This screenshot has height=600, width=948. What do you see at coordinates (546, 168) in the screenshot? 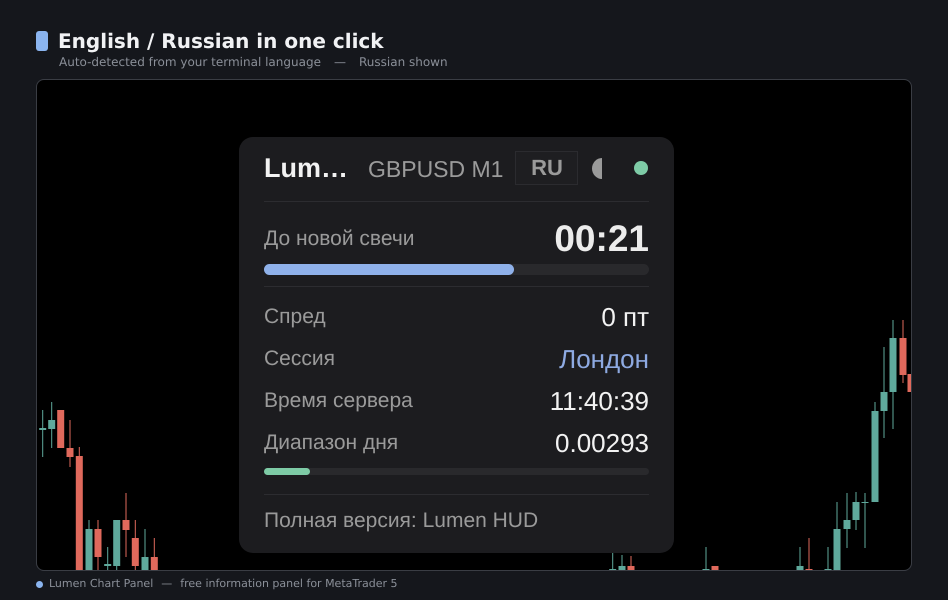
I see `language-button: RU` at bounding box center [546, 168].